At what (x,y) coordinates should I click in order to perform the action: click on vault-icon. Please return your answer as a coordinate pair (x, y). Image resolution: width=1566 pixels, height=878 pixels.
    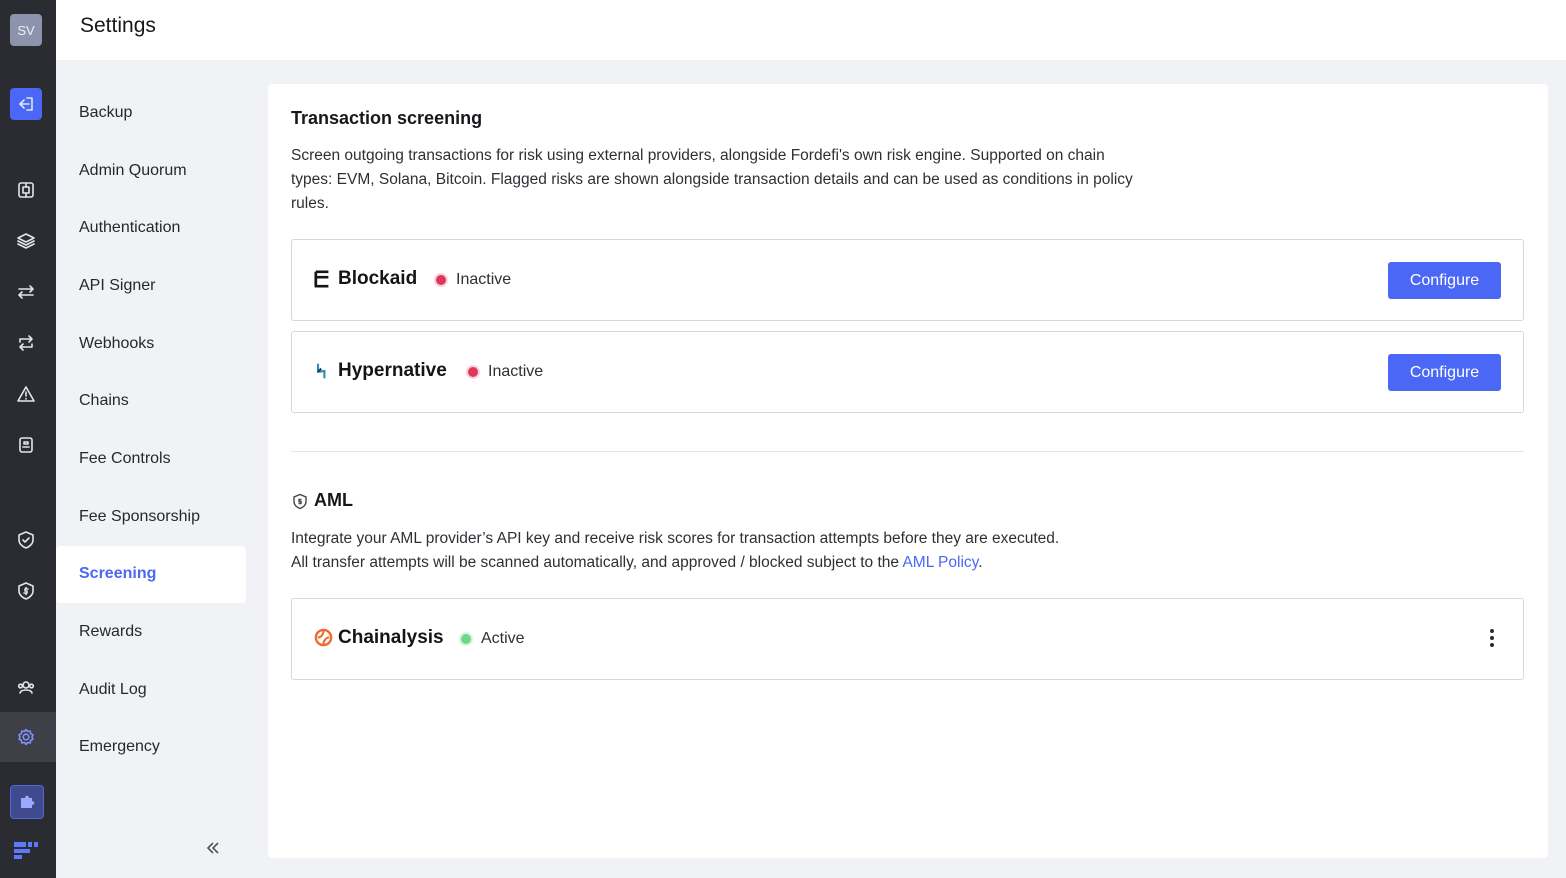
    Looking at the image, I should click on (26, 190).